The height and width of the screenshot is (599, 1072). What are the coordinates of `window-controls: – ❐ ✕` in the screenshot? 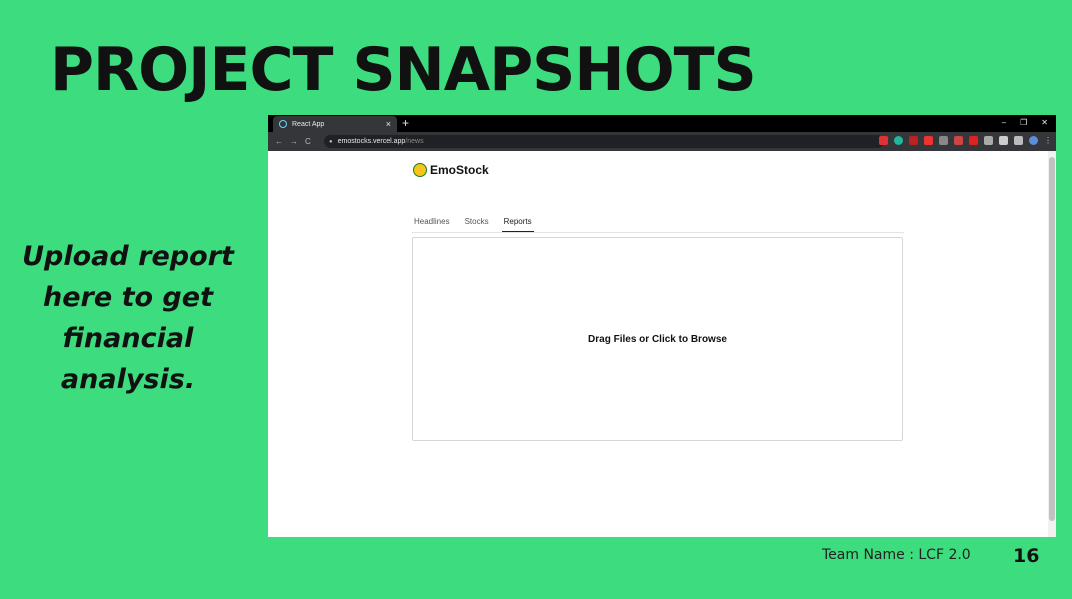 It's located at (1025, 123).